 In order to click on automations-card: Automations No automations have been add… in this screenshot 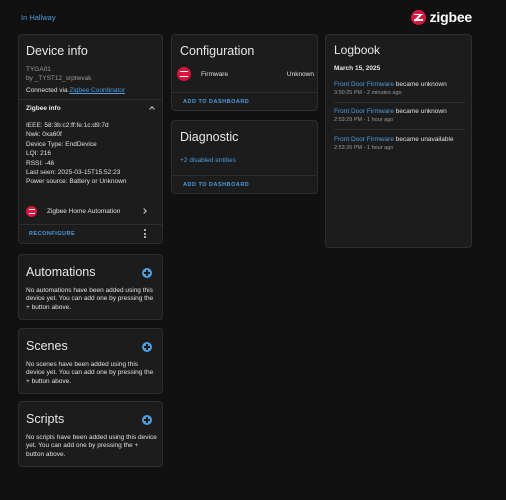, I will do `click(90, 287)`.